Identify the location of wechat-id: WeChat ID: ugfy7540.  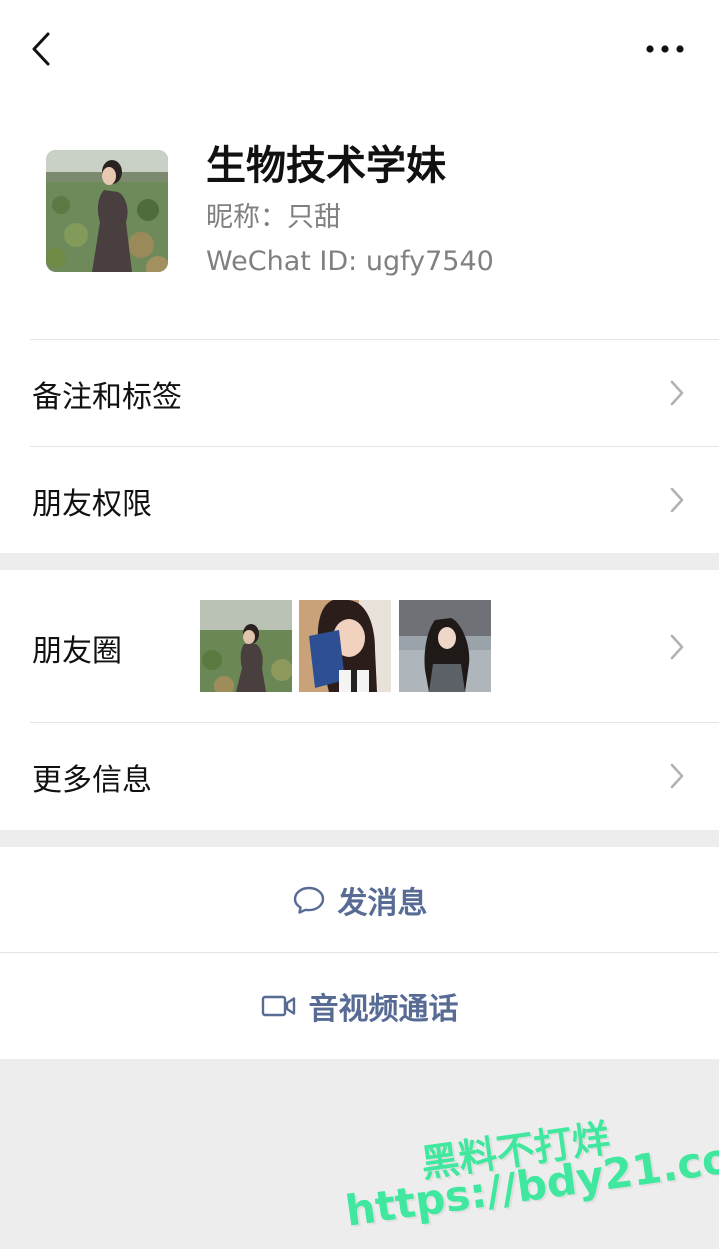
(350, 261).